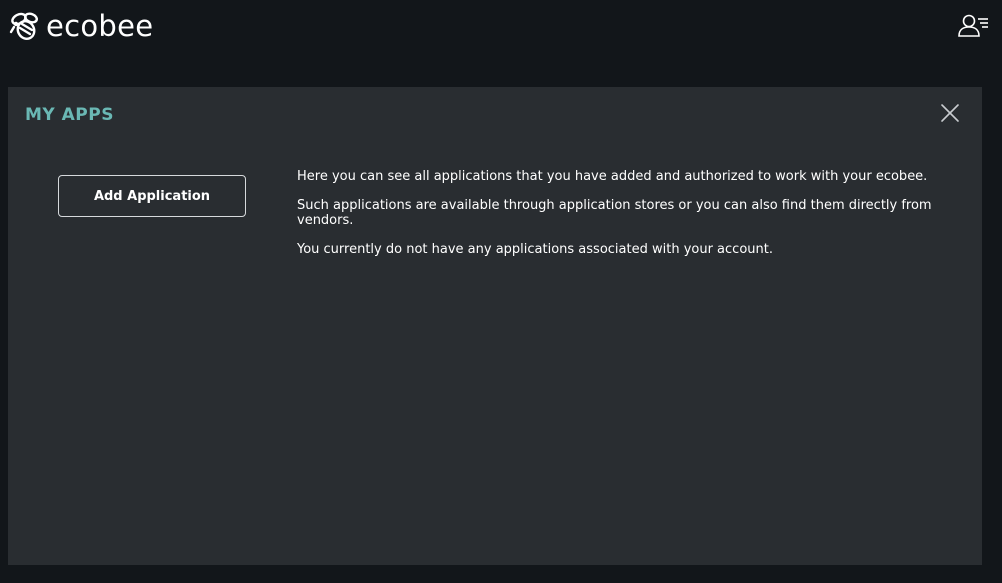 The image size is (1002, 583). Describe the element at coordinates (501, 28) in the screenshot. I see `top-bar: ecobee` at that location.